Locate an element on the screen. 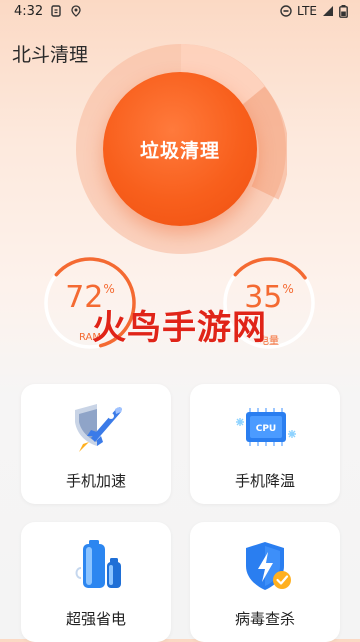  network-label: LTE is located at coordinates (307, 11).